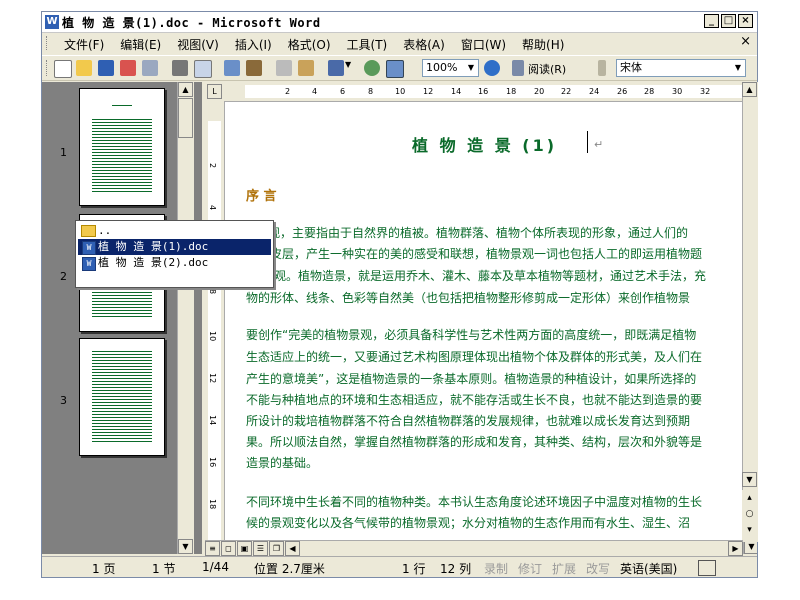 The height and width of the screenshot is (600, 800). What do you see at coordinates (474, 548) in the screenshot?
I see `horizontal-scrollbar: ≡ ◻ ▣ ☰ ❐ ◀ ▶` at bounding box center [474, 548].